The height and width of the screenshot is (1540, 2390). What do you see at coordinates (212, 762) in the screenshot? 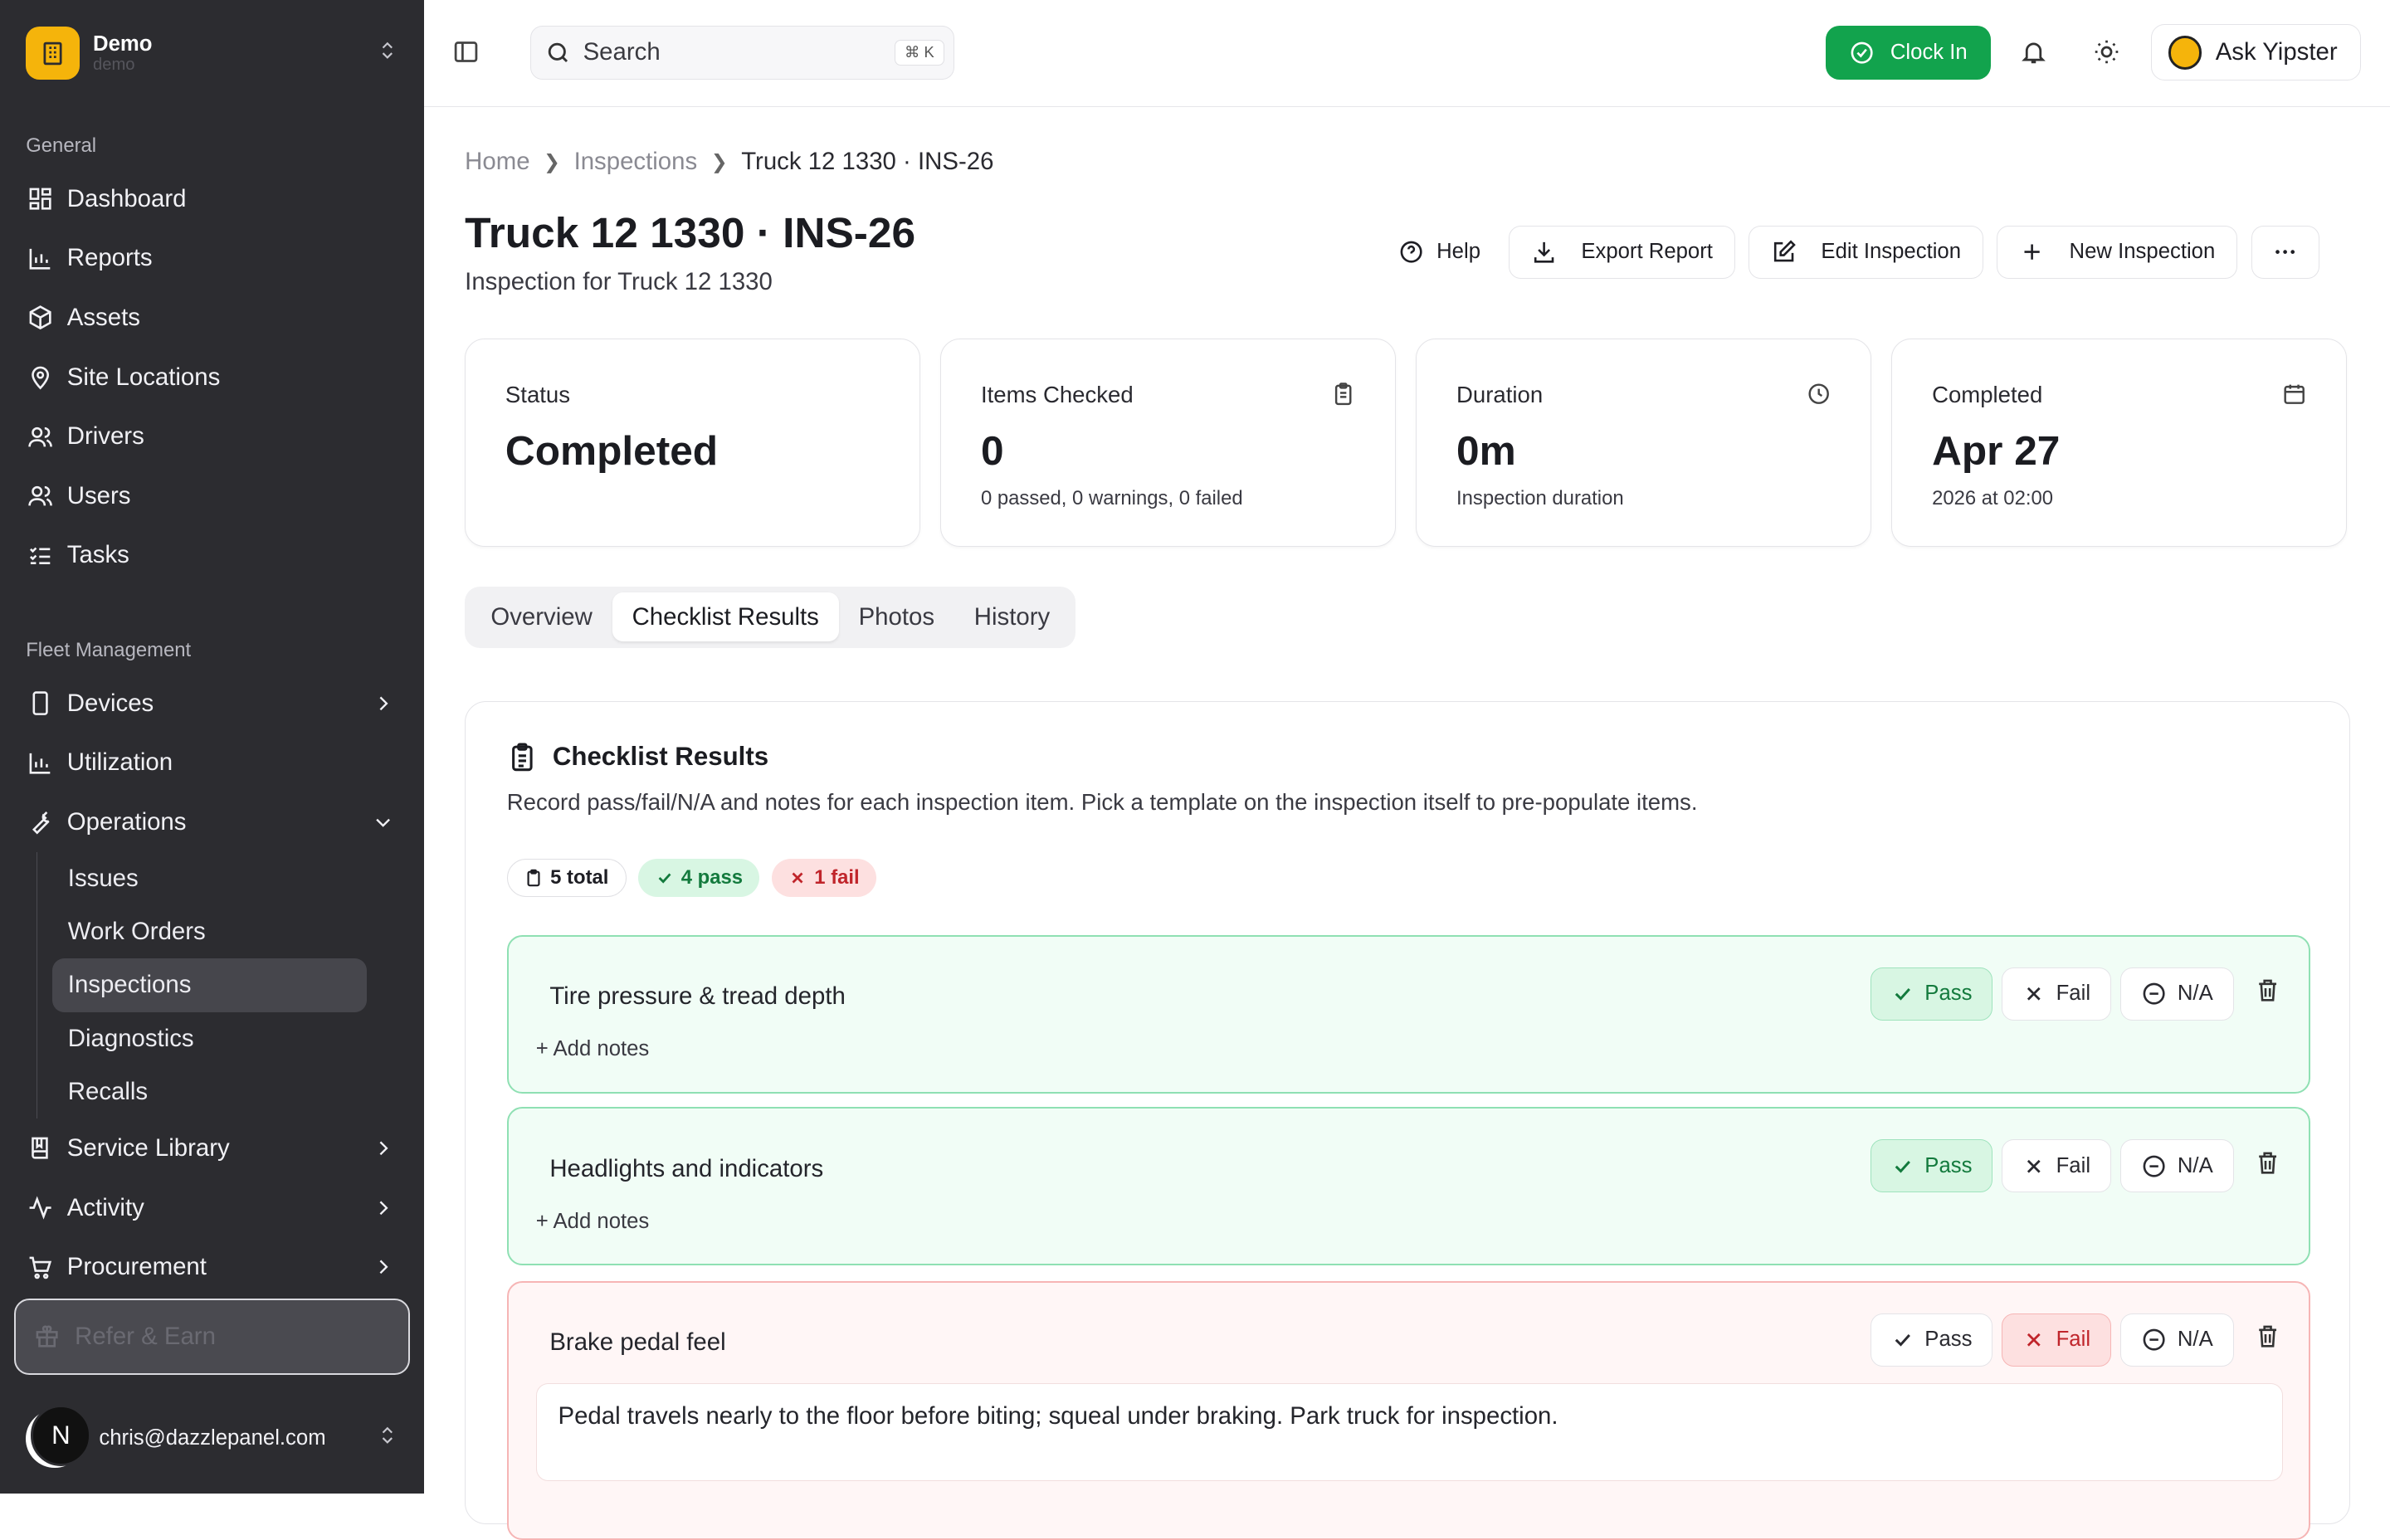
I see `sidebar-item-utilization: Utilization` at bounding box center [212, 762].